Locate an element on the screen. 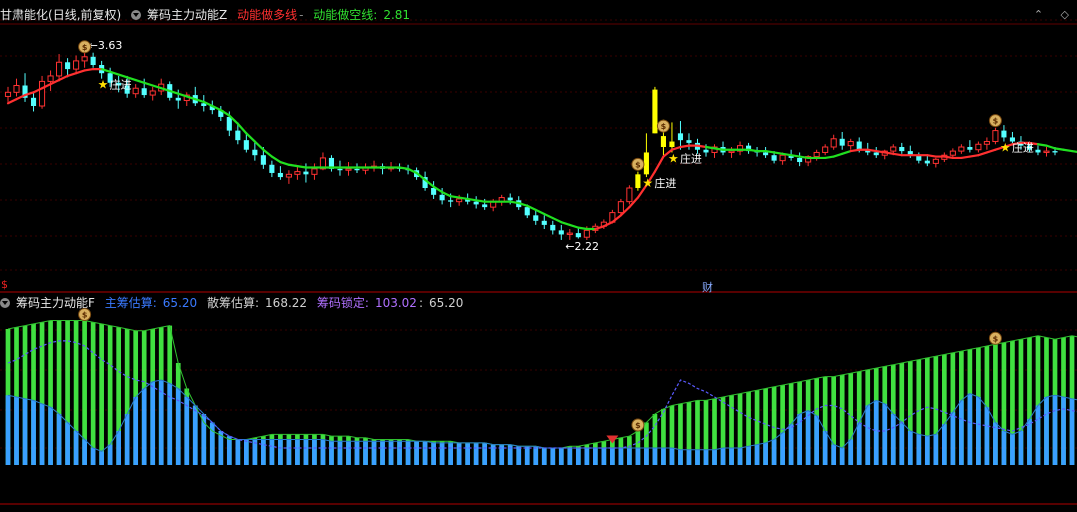 The width and height of the screenshot is (1077, 512). diamond-icon: ◇ is located at coordinates (1065, 14).